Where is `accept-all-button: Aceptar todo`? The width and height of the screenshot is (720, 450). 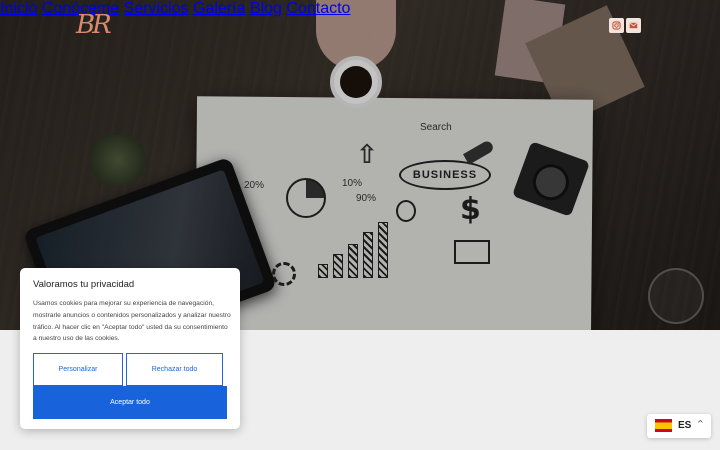
accept-all-button: Aceptar todo is located at coordinates (130, 402).